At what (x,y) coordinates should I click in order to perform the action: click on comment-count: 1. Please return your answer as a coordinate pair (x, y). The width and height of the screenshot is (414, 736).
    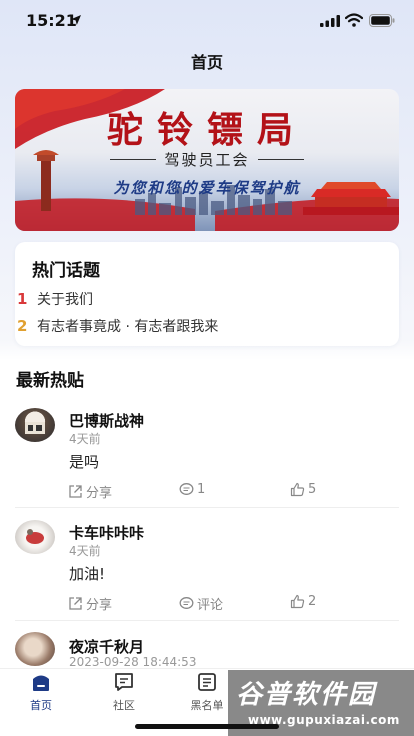
    Looking at the image, I should click on (201, 489).